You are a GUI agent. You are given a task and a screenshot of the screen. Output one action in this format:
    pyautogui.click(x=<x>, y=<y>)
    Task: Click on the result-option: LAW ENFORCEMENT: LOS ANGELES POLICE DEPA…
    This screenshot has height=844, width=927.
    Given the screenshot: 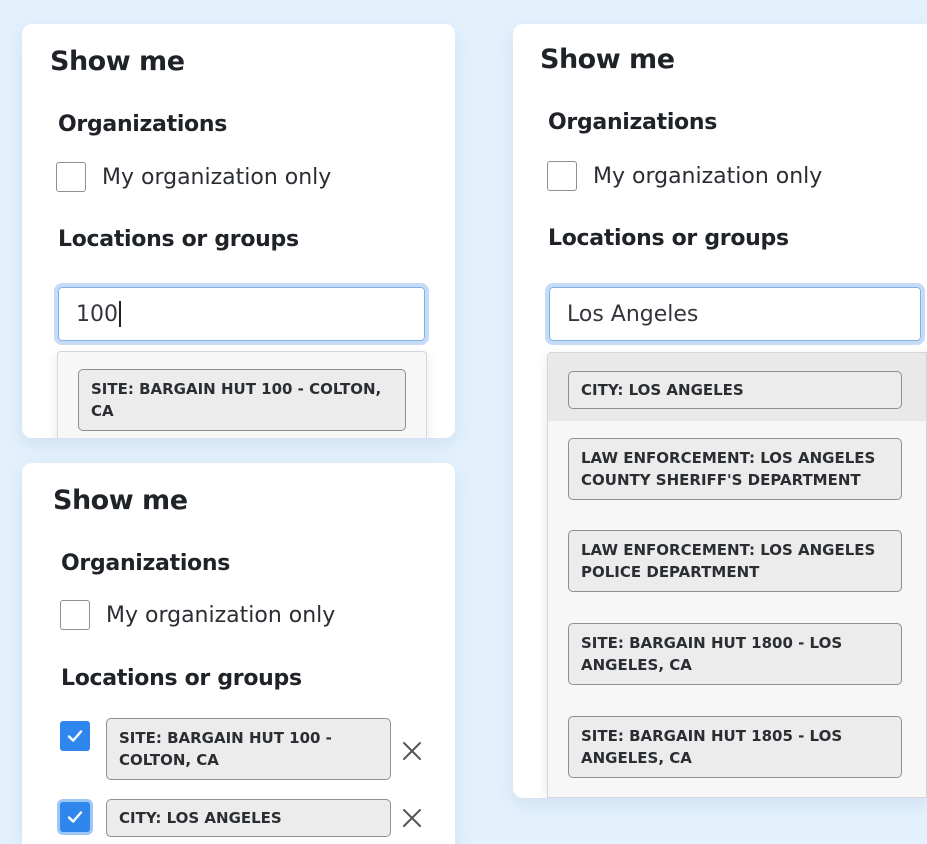 What is the action you would take?
    pyautogui.click(x=735, y=561)
    